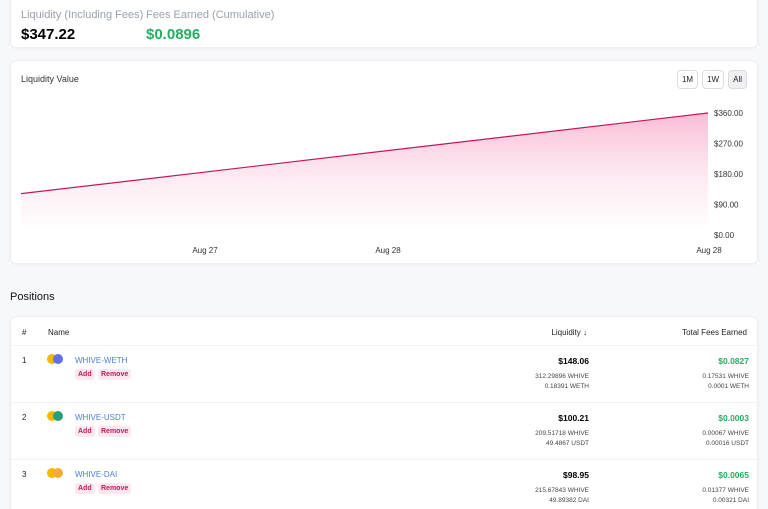 The width and height of the screenshot is (768, 509). What do you see at coordinates (569, 332) in the screenshot?
I see `header-liquidity: Liquidity ↓` at bounding box center [569, 332].